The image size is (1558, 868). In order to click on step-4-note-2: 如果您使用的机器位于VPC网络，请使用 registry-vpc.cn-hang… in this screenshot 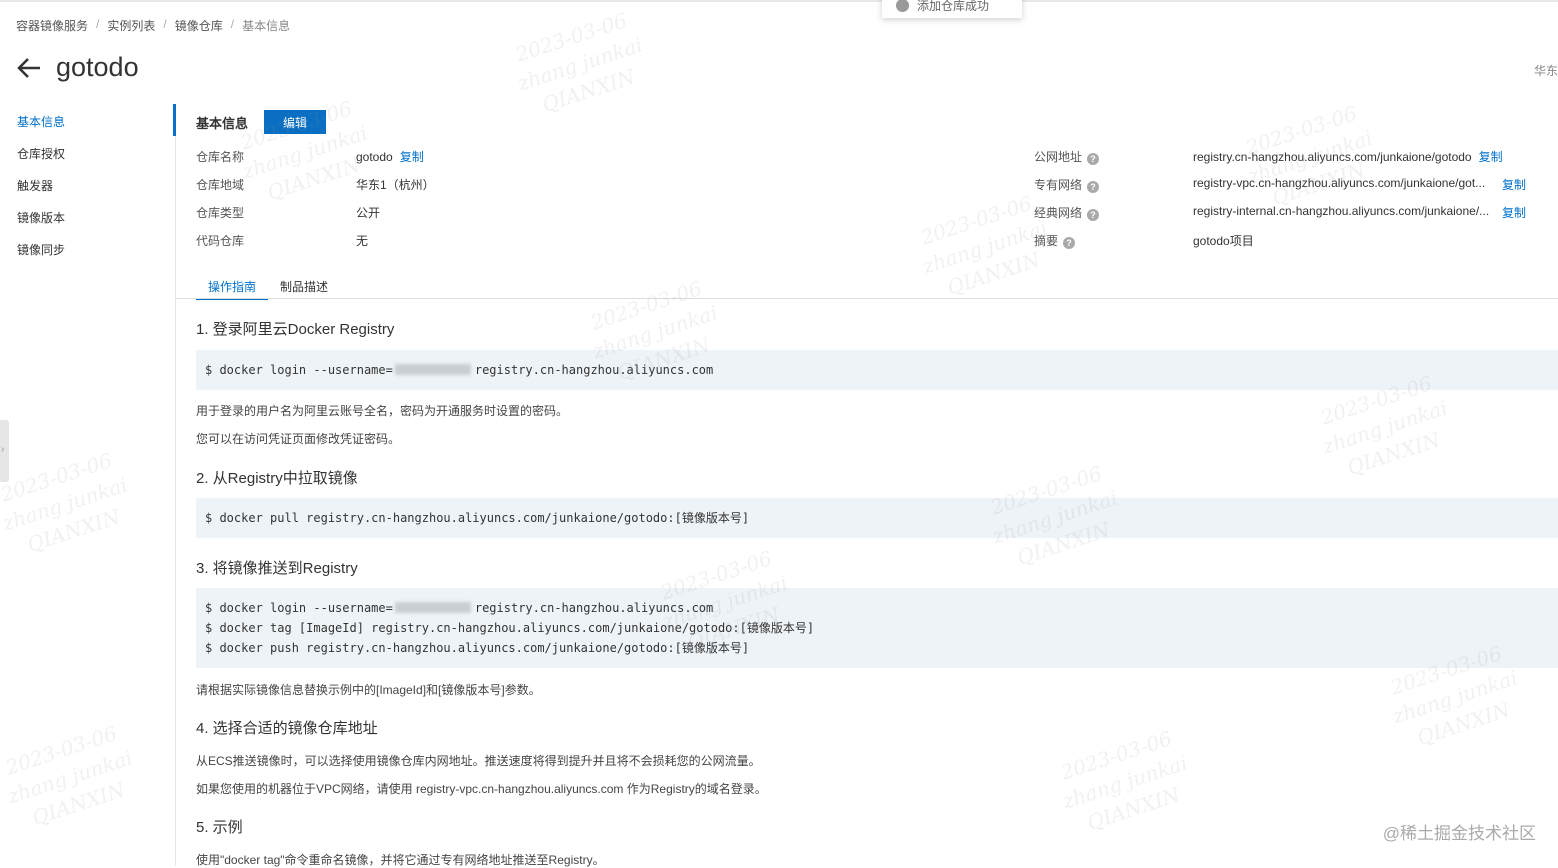, I will do `click(481, 789)`.